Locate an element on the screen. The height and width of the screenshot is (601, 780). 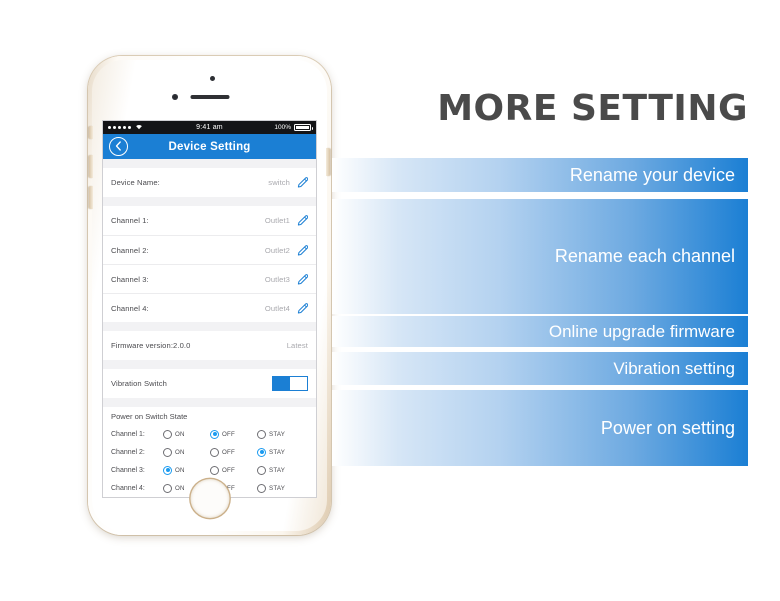
callout-rename-channel: Rename each channel is located at coordinates (540, 256).